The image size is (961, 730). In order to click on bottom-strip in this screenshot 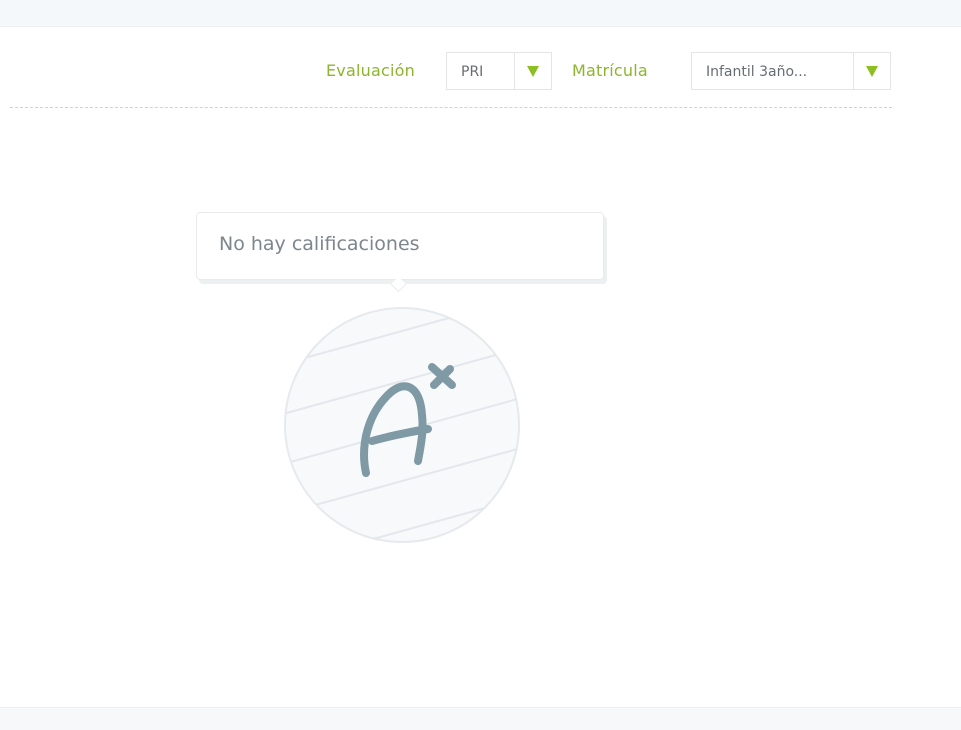, I will do `click(480, 718)`.